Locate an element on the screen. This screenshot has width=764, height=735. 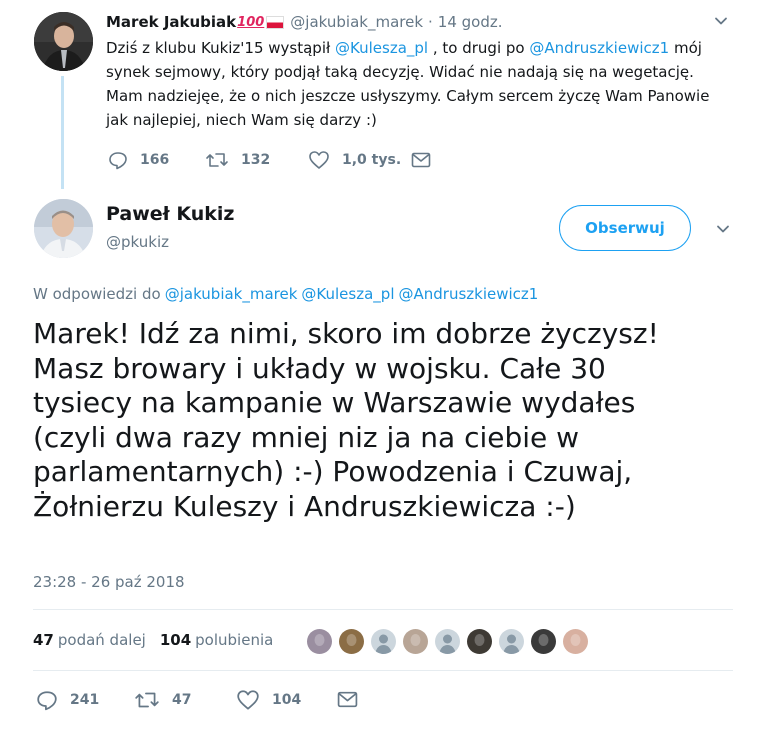
parent-like-action: 1,0 tys. is located at coordinates (354, 160).